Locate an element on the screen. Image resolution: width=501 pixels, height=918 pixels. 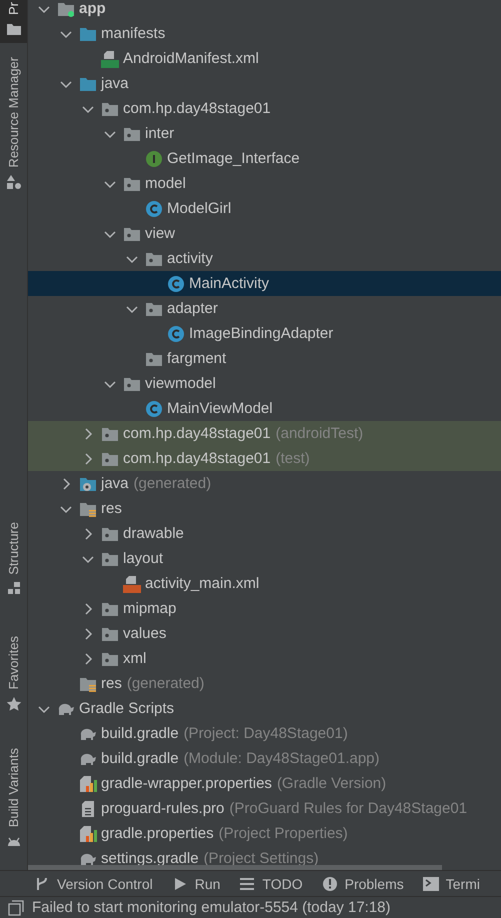
item-name: AndroidManifest.xml is located at coordinates (191, 58).